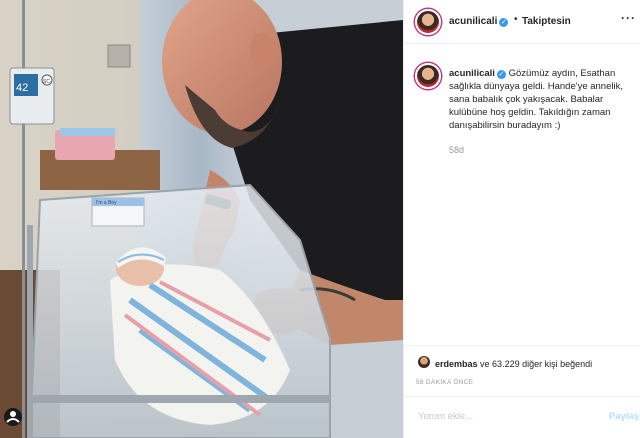 The image size is (640, 438). What do you see at coordinates (628, 18) in the screenshot?
I see `more-options-icon: ···` at bounding box center [628, 18].